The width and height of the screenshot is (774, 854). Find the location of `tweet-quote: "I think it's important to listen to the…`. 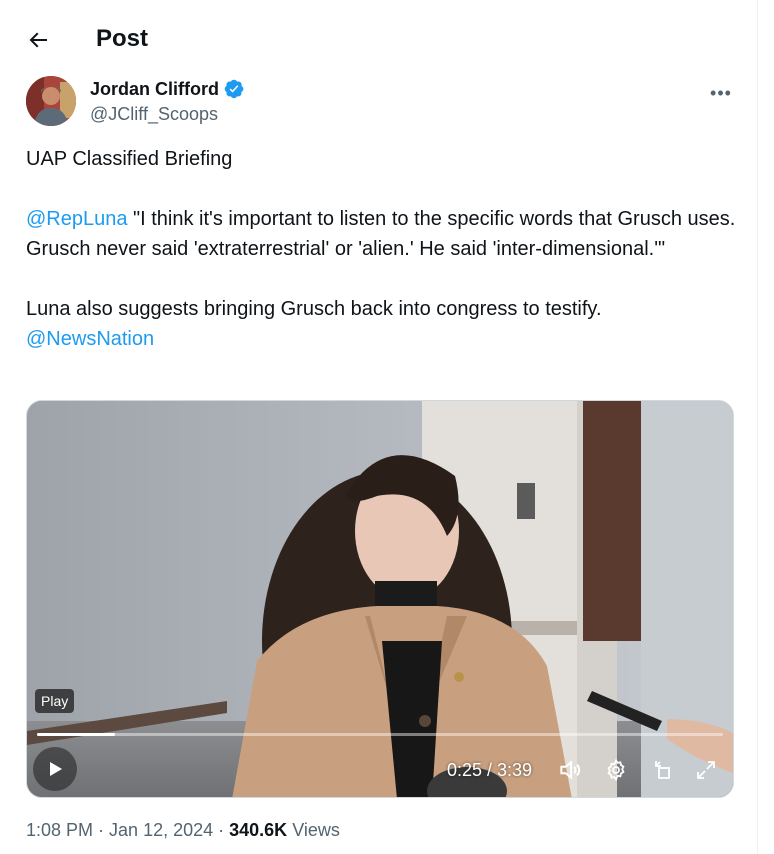

tweet-quote: "I think it's important to listen to the… is located at coordinates (381, 234).